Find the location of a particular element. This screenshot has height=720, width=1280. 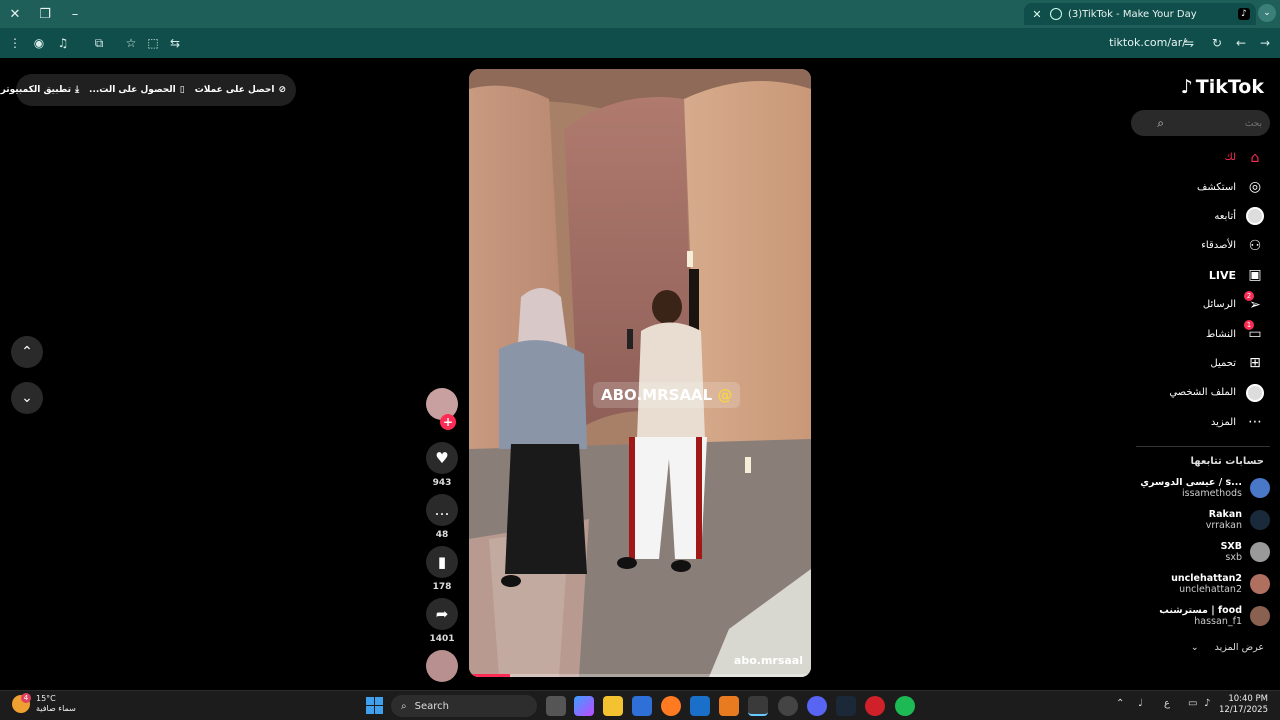

creator-avatar: + is located at coordinates (442, 409).